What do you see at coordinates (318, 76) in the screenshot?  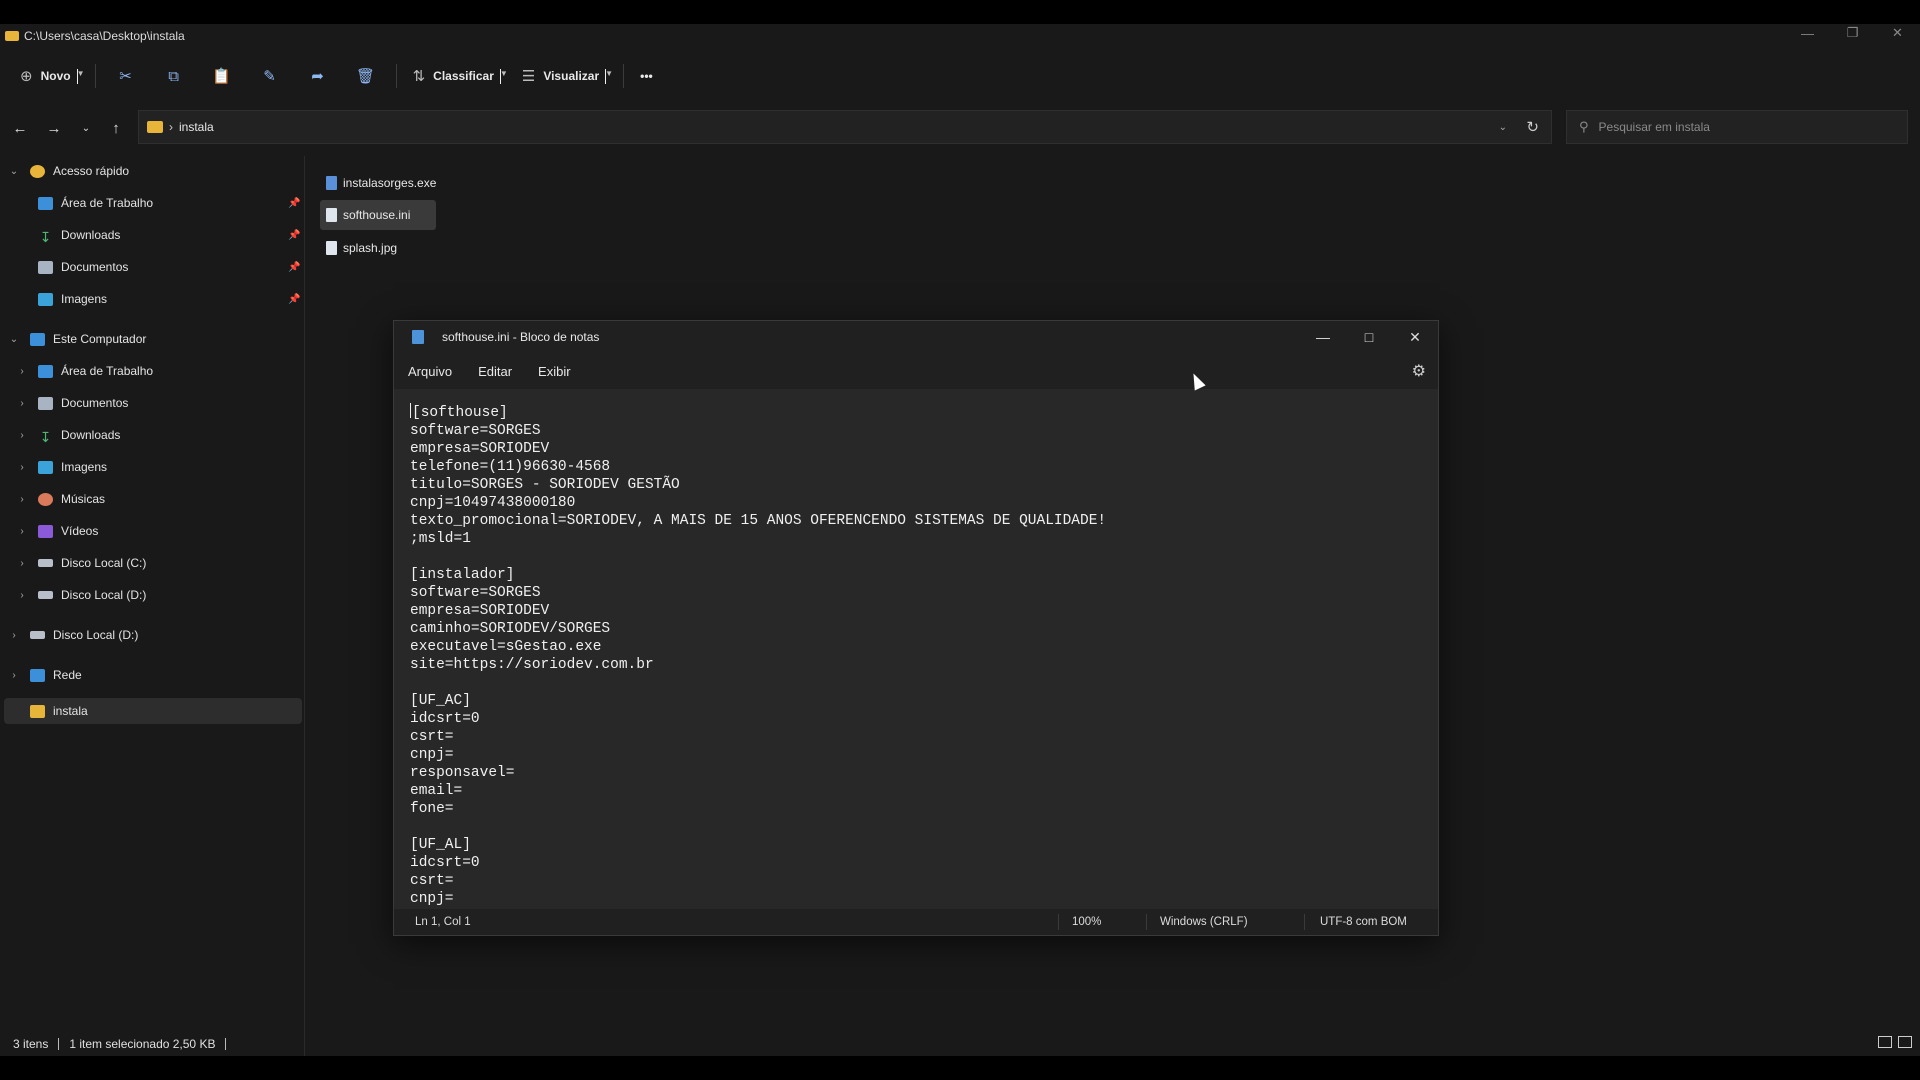 I see `share-icon: ➦` at bounding box center [318, 76].